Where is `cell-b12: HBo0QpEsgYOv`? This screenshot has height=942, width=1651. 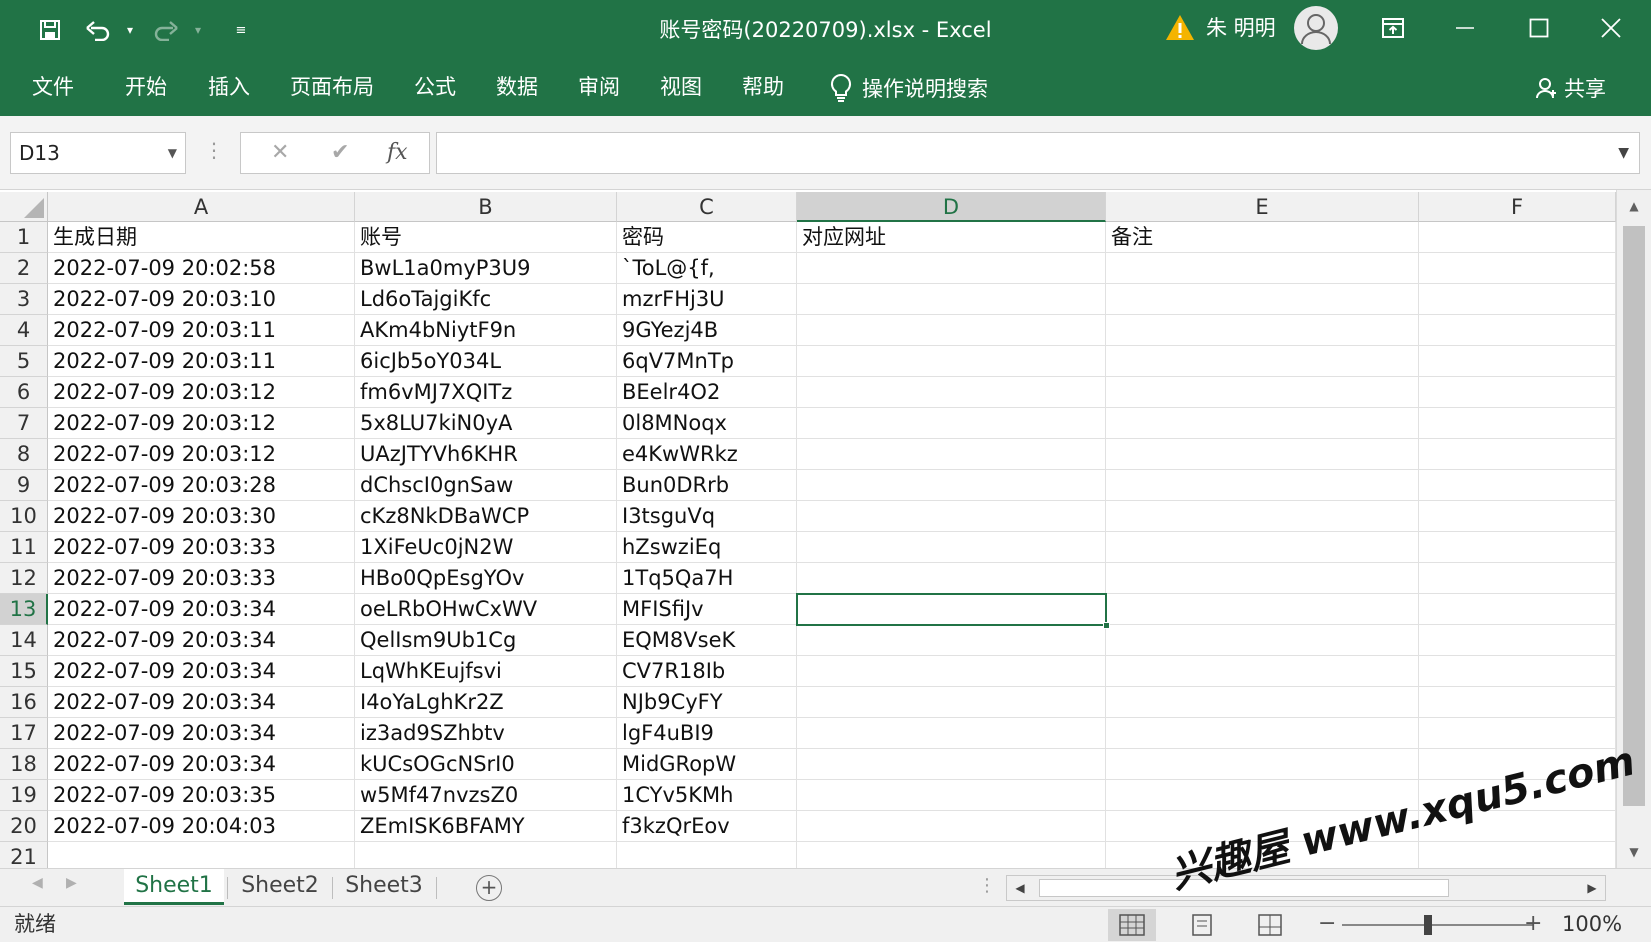
cell-b12: HBo0QpEsgYOv is located at coordinates (486, 578).